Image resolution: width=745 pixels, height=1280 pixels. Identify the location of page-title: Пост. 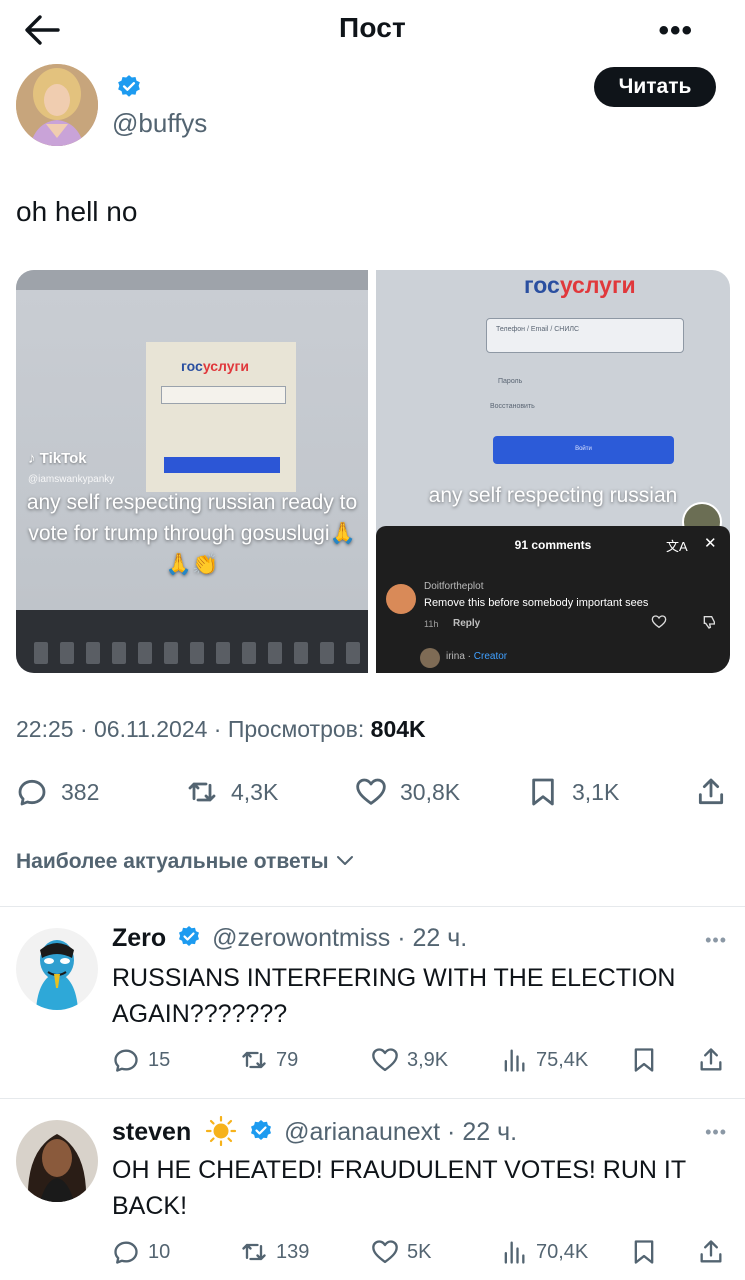
(372, 27).